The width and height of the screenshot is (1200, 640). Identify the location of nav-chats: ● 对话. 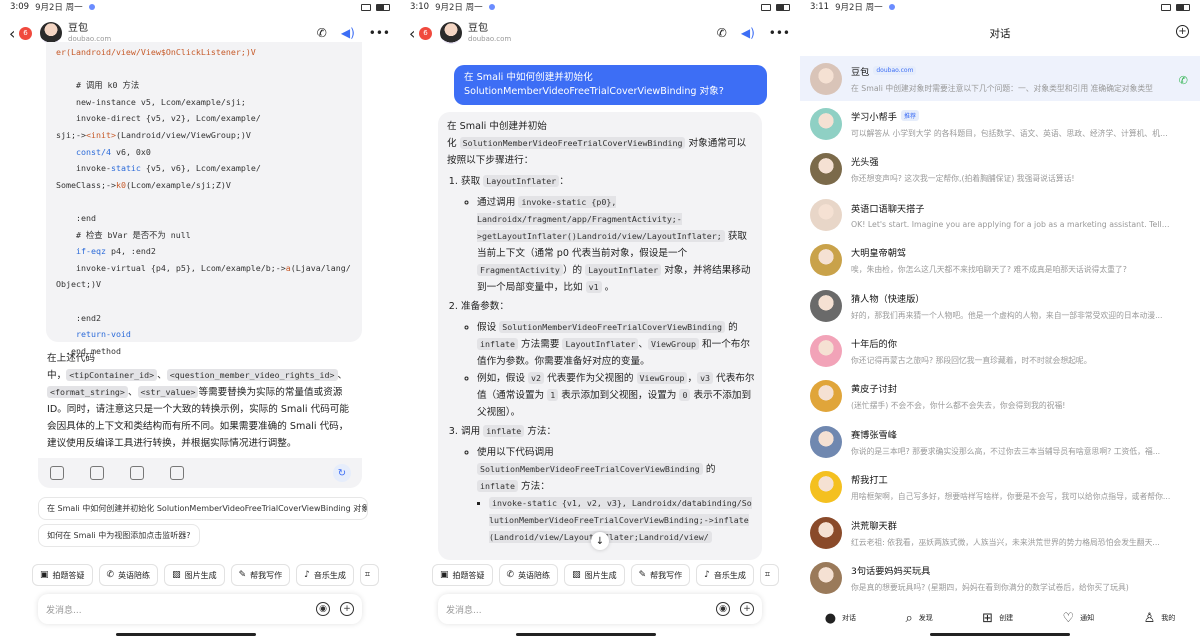
(840, 618).